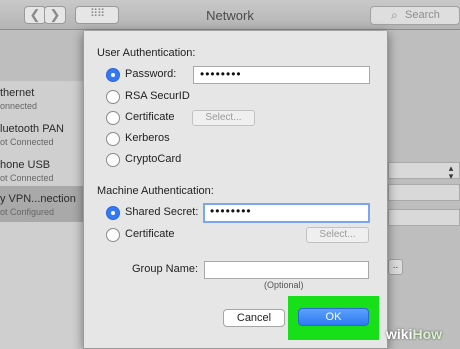 The image size is (460, 349). Describe the element at coordinates (451, 172) in the screenshot. I see `popup-arrows-icon: ▴ ▾` at that location.